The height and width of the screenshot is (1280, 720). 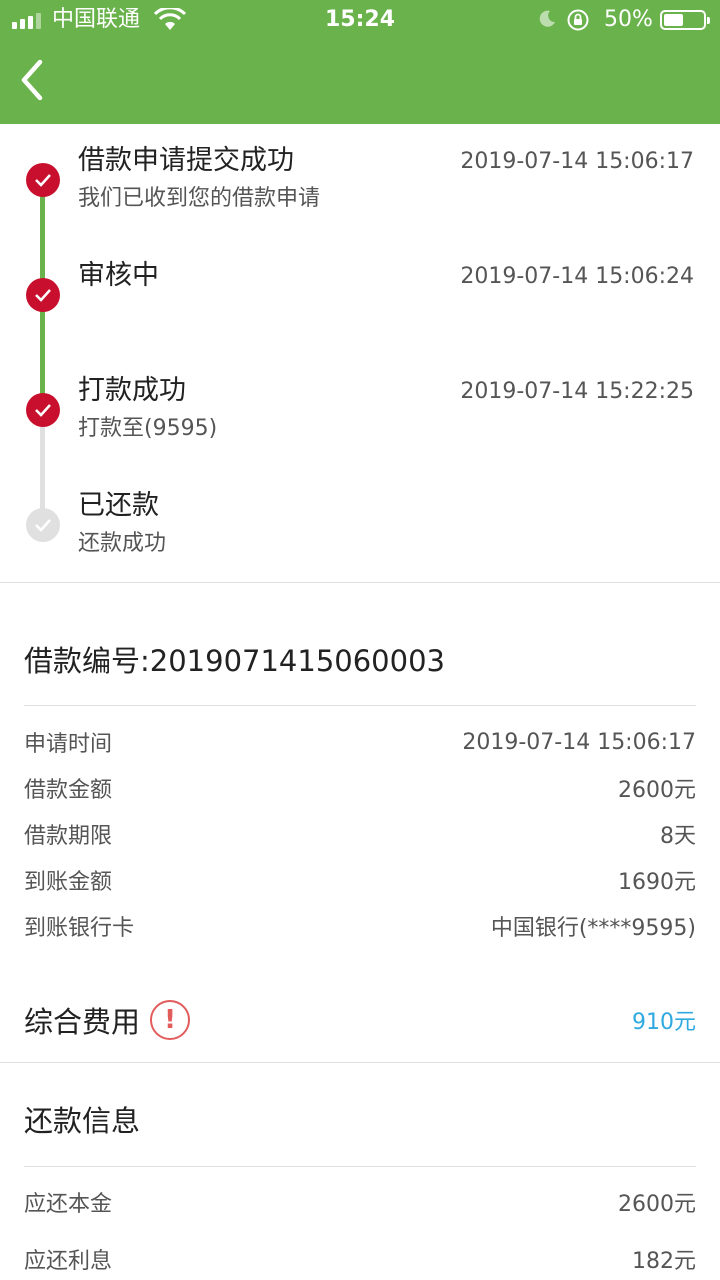 What do you see at coordinates (360, 309) in the screenshot?
I see `timeline-step: 审核中 2019-07-14 15:06:24` at bounding box center [360, 309].